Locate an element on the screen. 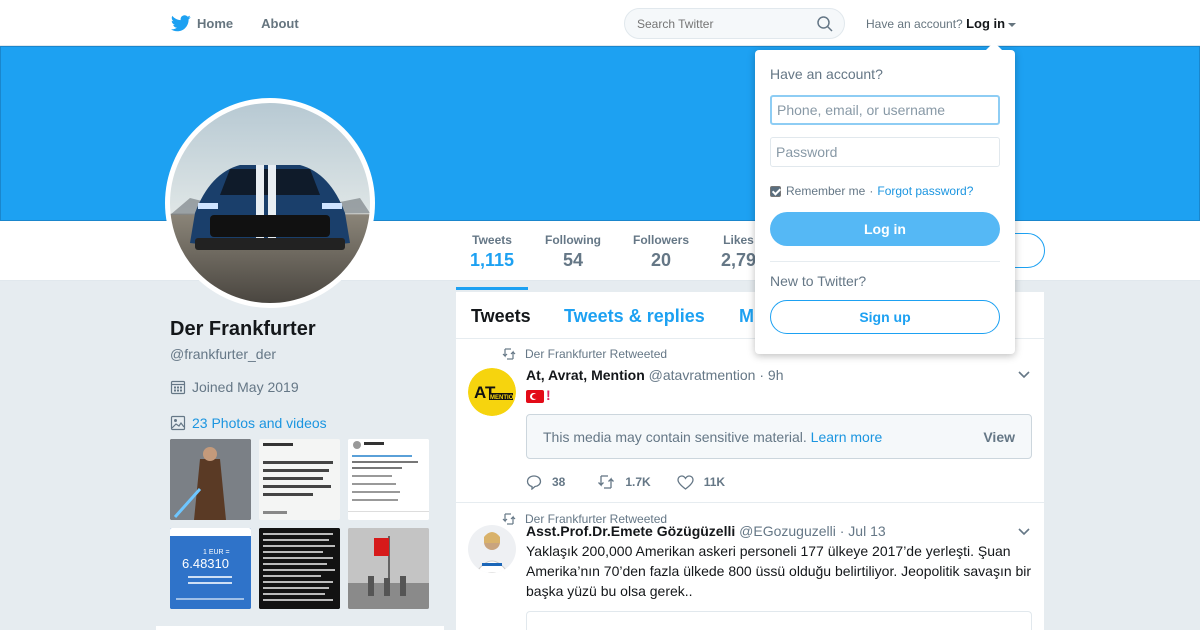  tweet-text: ! is located at coordinates (781, 395).